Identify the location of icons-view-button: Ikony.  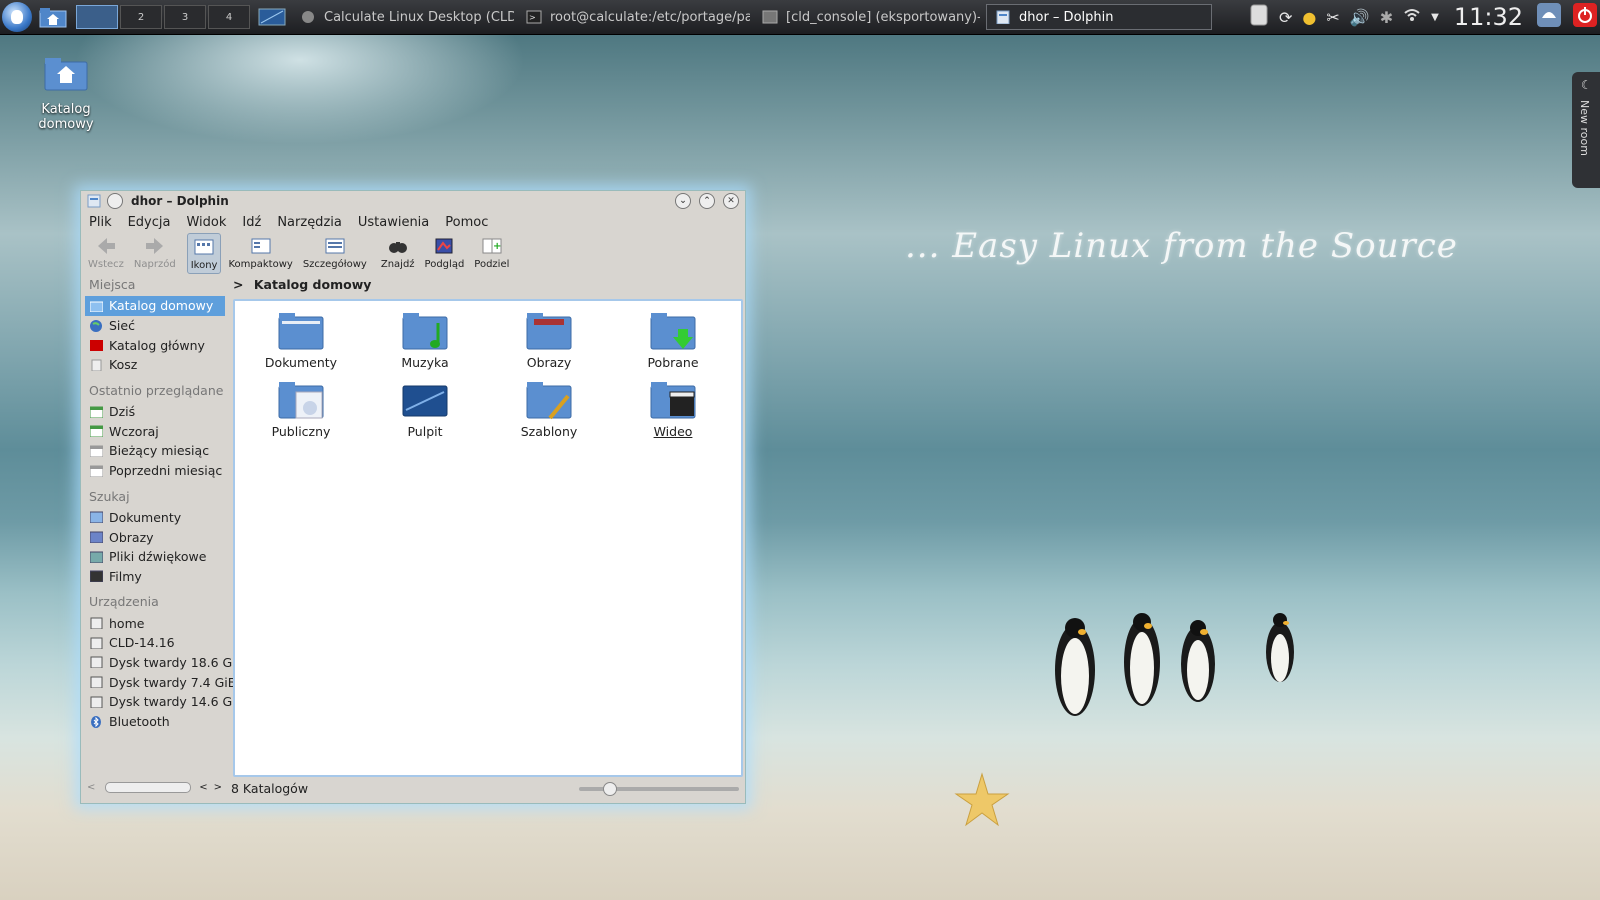
(204, 253).